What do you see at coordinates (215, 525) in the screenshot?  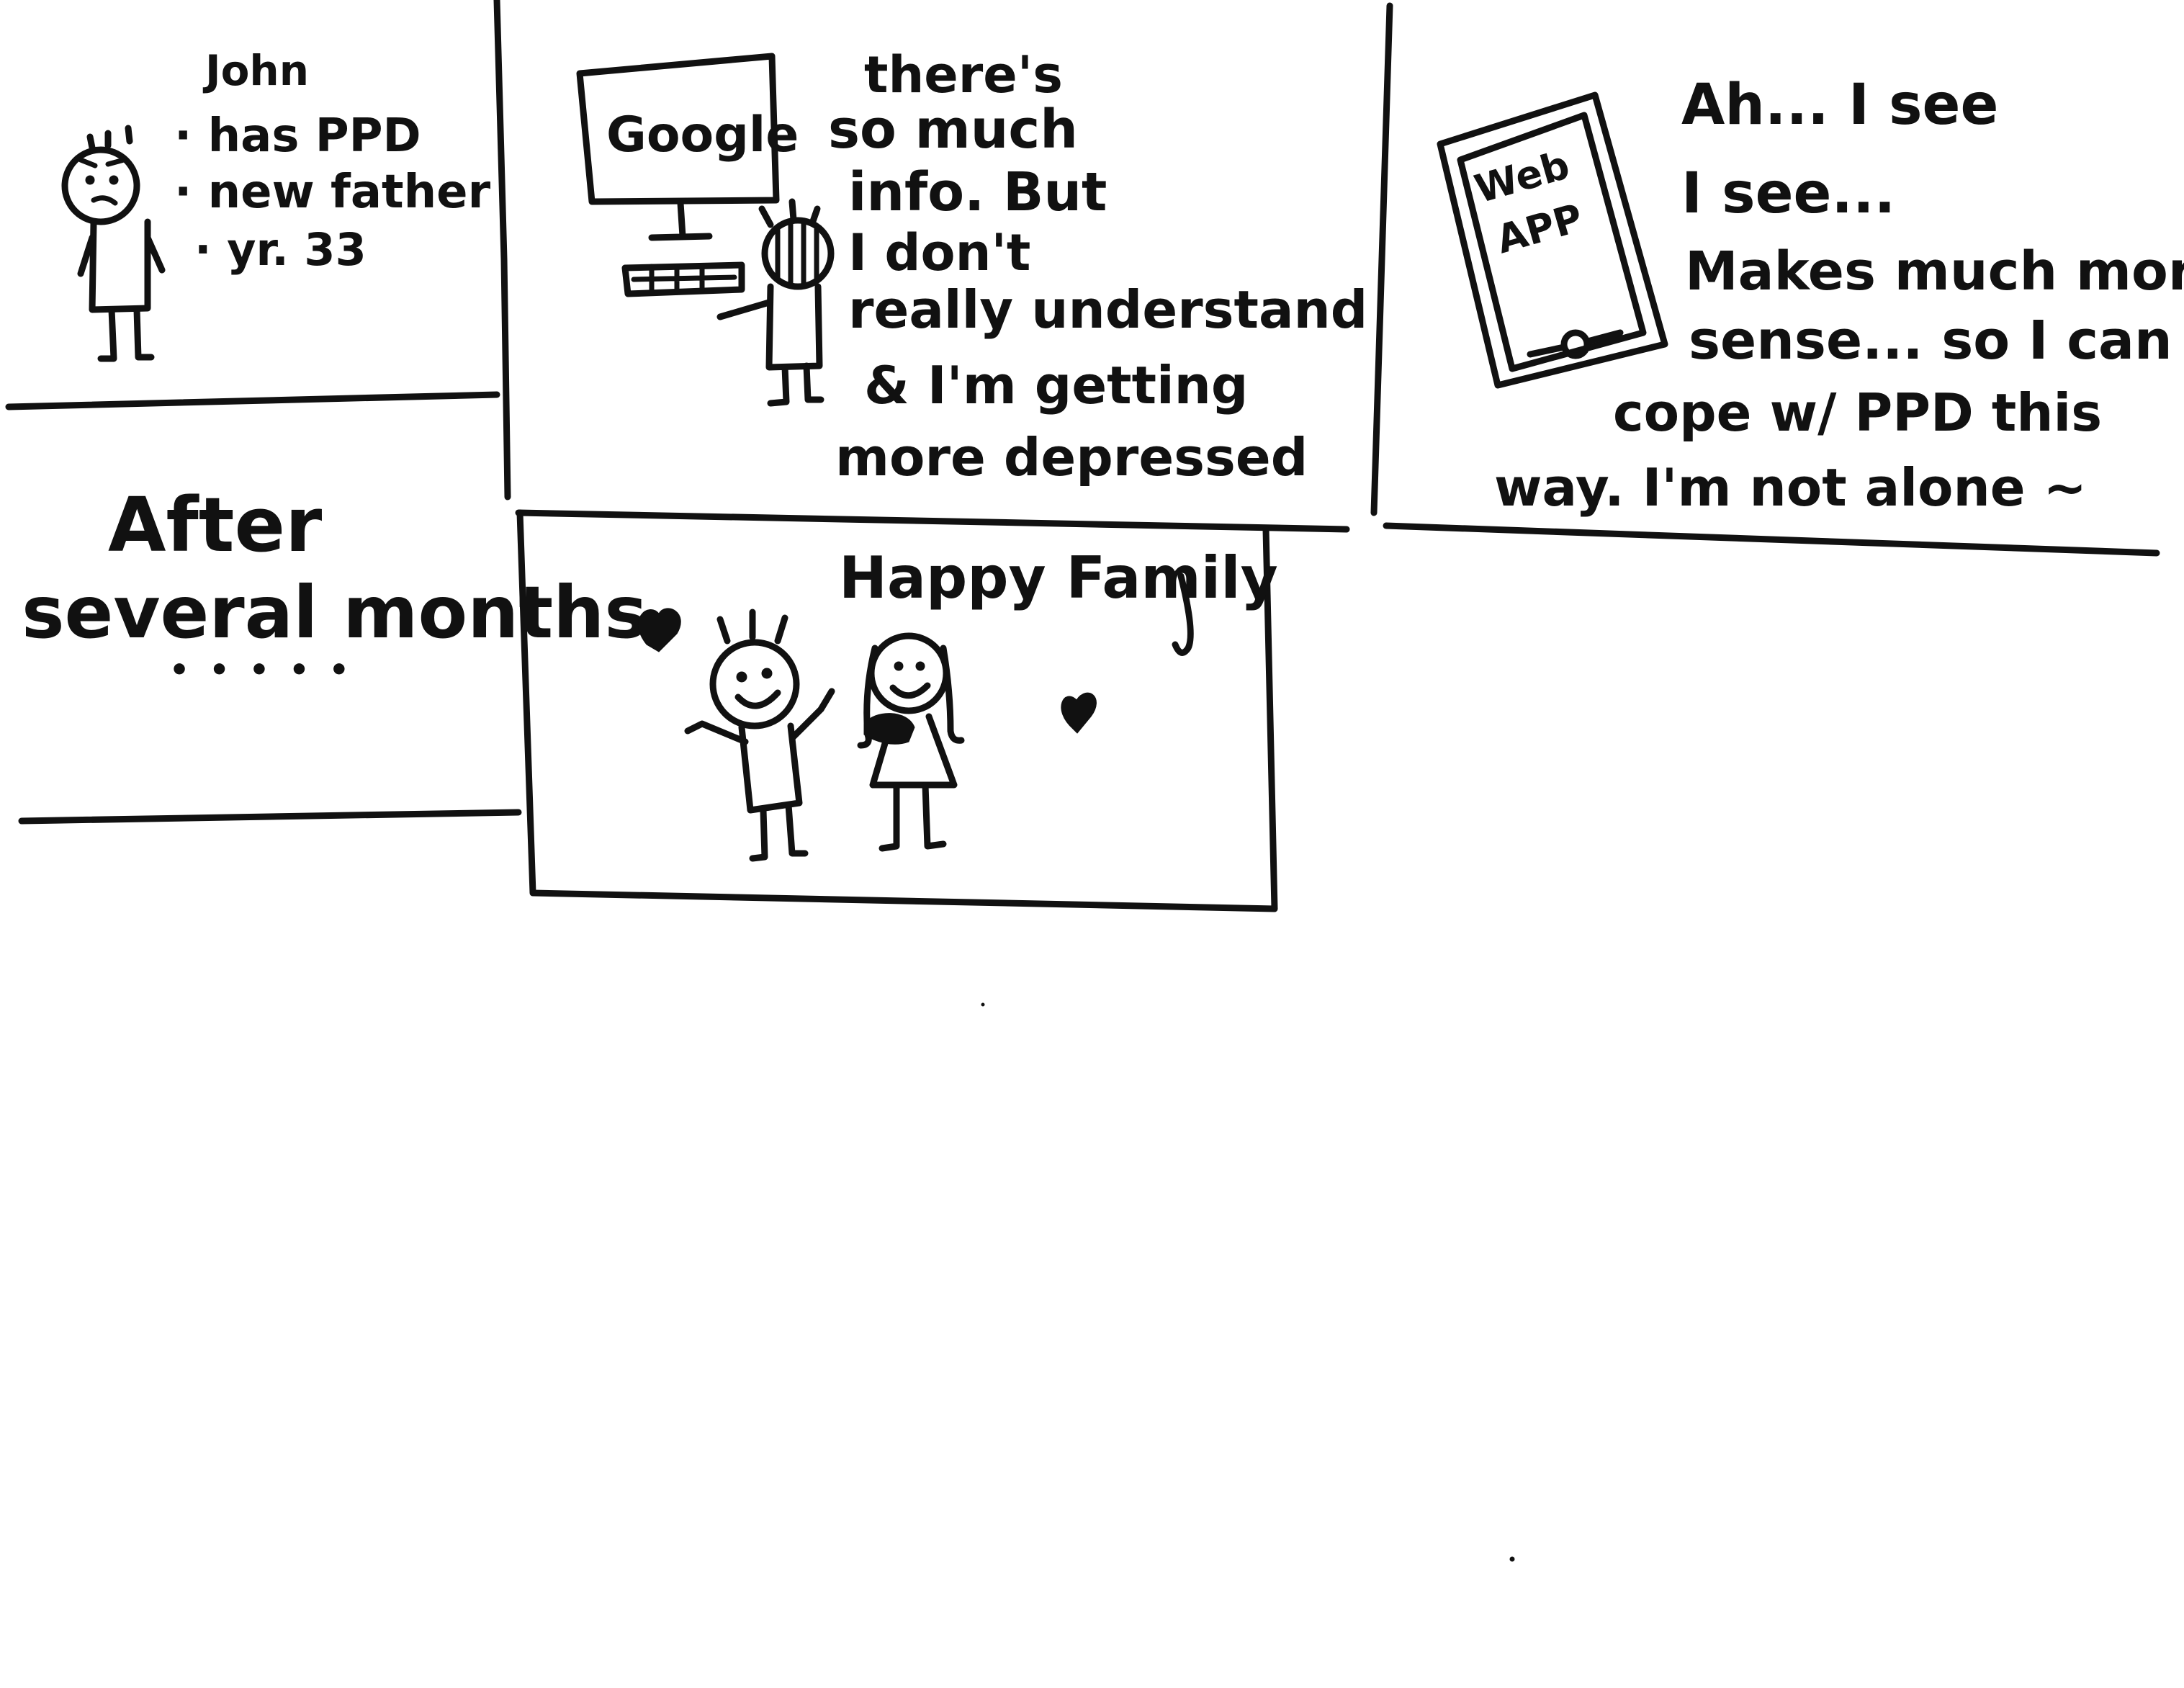 I see `after-line-1: After` at bounding box center [215, 525].